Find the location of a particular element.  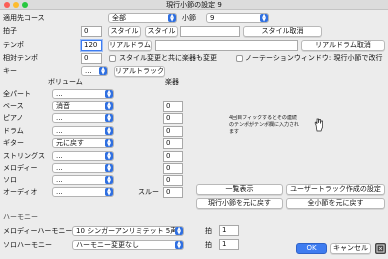

style-button-2: スタイル is located at coordinates (161, 31).